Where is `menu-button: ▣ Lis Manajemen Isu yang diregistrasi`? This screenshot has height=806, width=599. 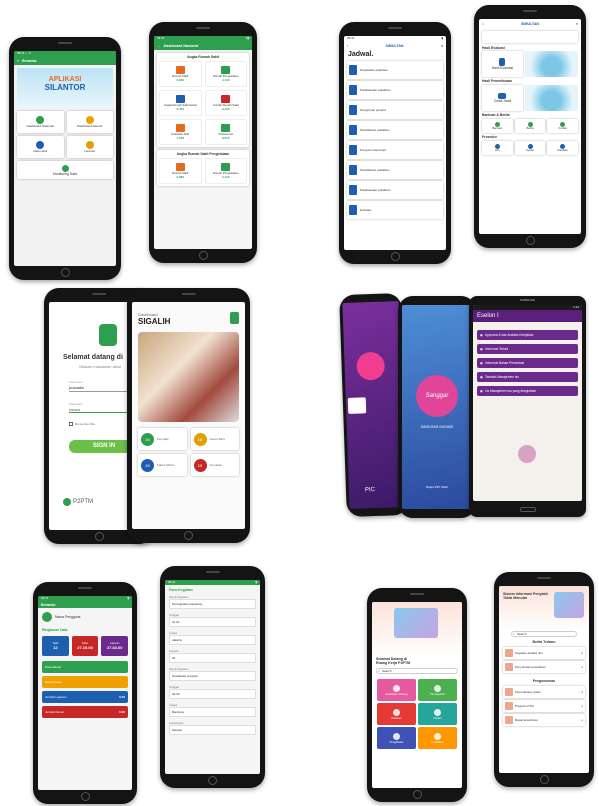 menu-button: ▣ Lis Manajemen Isu yang diregistrasi is located at coordinates (527, 391).